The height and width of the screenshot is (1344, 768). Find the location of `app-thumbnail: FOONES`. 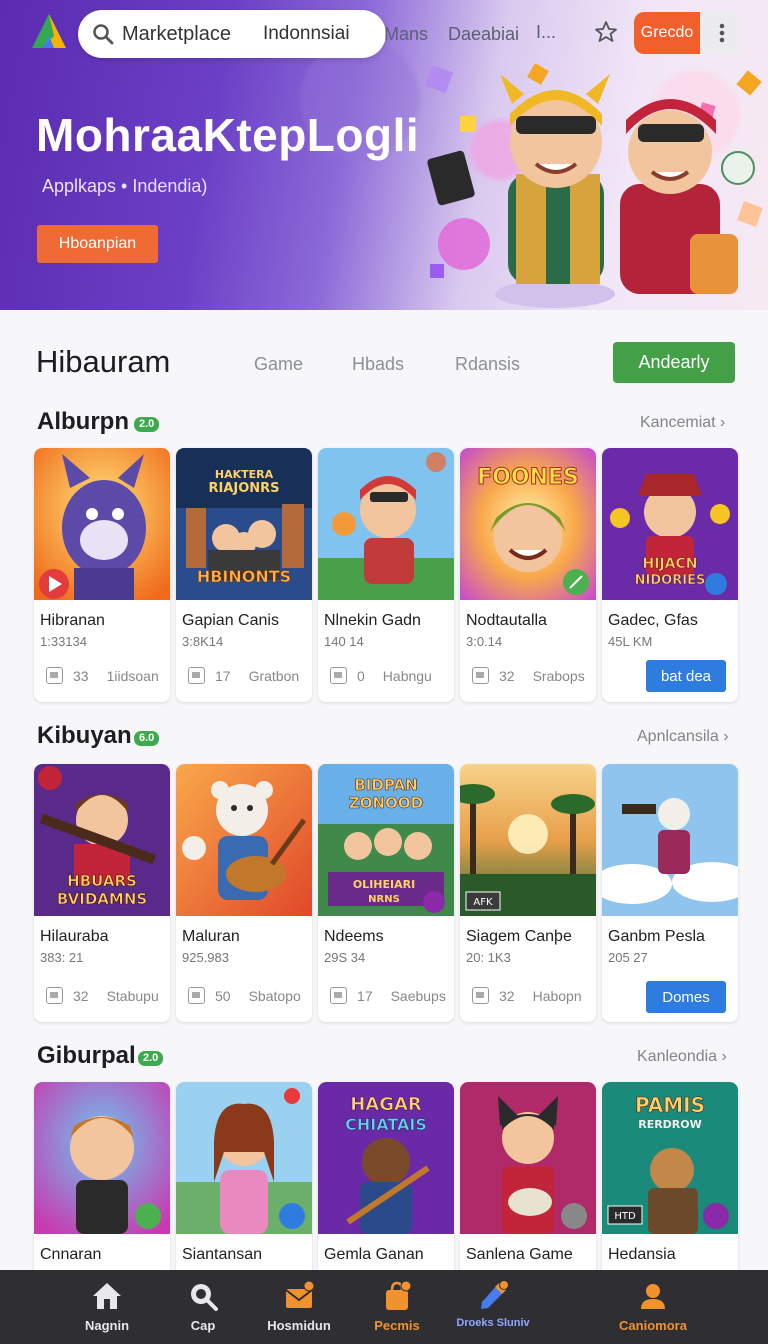

app-thumbnail: FOONES is located at coordinates (528, 524).